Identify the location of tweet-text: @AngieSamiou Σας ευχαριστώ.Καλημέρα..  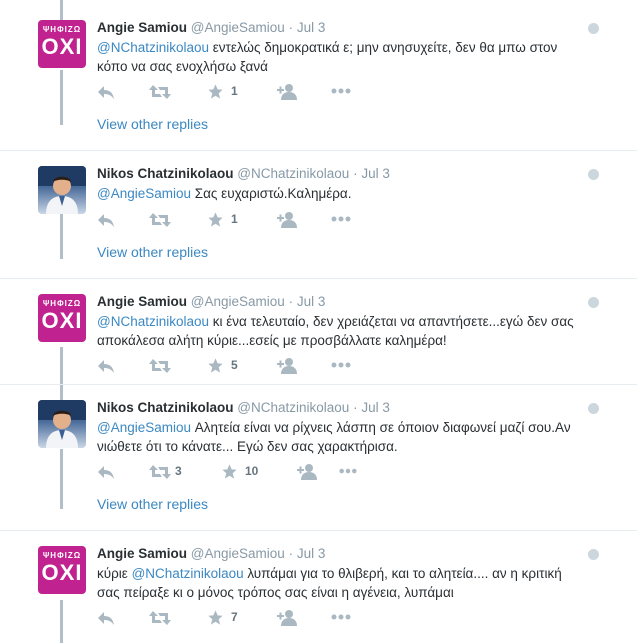
(352, 193).